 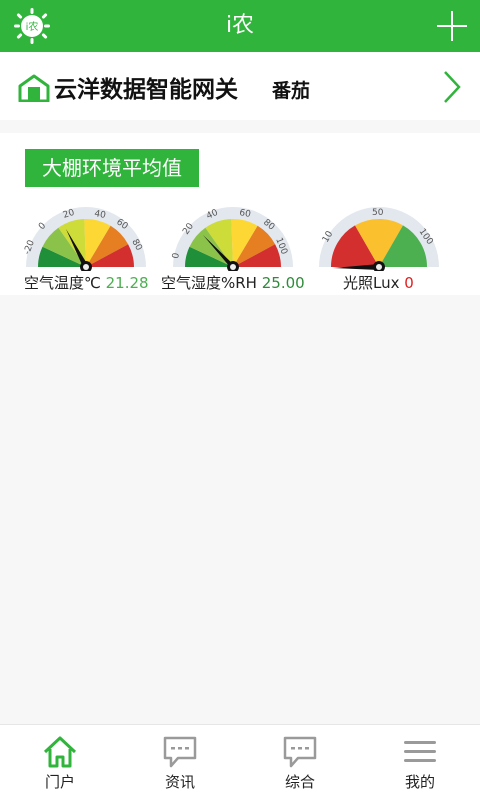 I want to click on humidity-gauge-label: 空气湿度%RH 25.00, so click(x=233, y=282).